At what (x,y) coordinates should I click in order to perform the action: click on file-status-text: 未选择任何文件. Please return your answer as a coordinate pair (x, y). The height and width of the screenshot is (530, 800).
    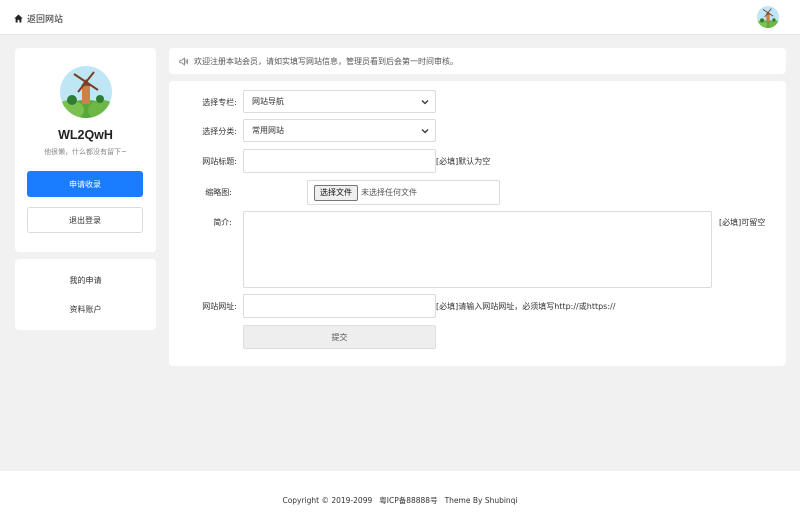
    Looking at the image, I should click on (389, 192).